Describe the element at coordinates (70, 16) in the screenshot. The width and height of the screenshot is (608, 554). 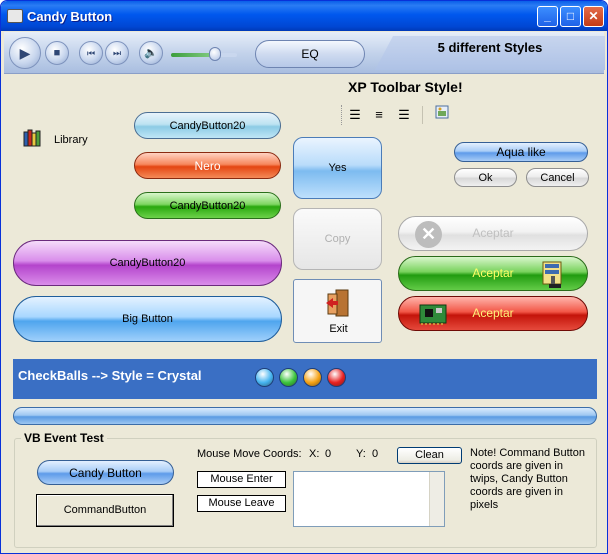
I see `window-title: Candy Button` at that location.